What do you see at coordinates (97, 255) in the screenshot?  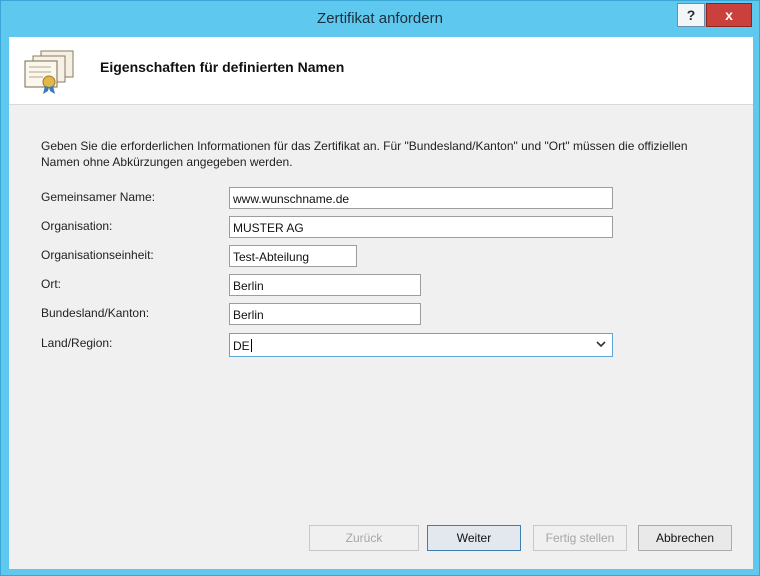 I see `org-unit-label: Organisationseinheit:` at bounding box center [97, 255].